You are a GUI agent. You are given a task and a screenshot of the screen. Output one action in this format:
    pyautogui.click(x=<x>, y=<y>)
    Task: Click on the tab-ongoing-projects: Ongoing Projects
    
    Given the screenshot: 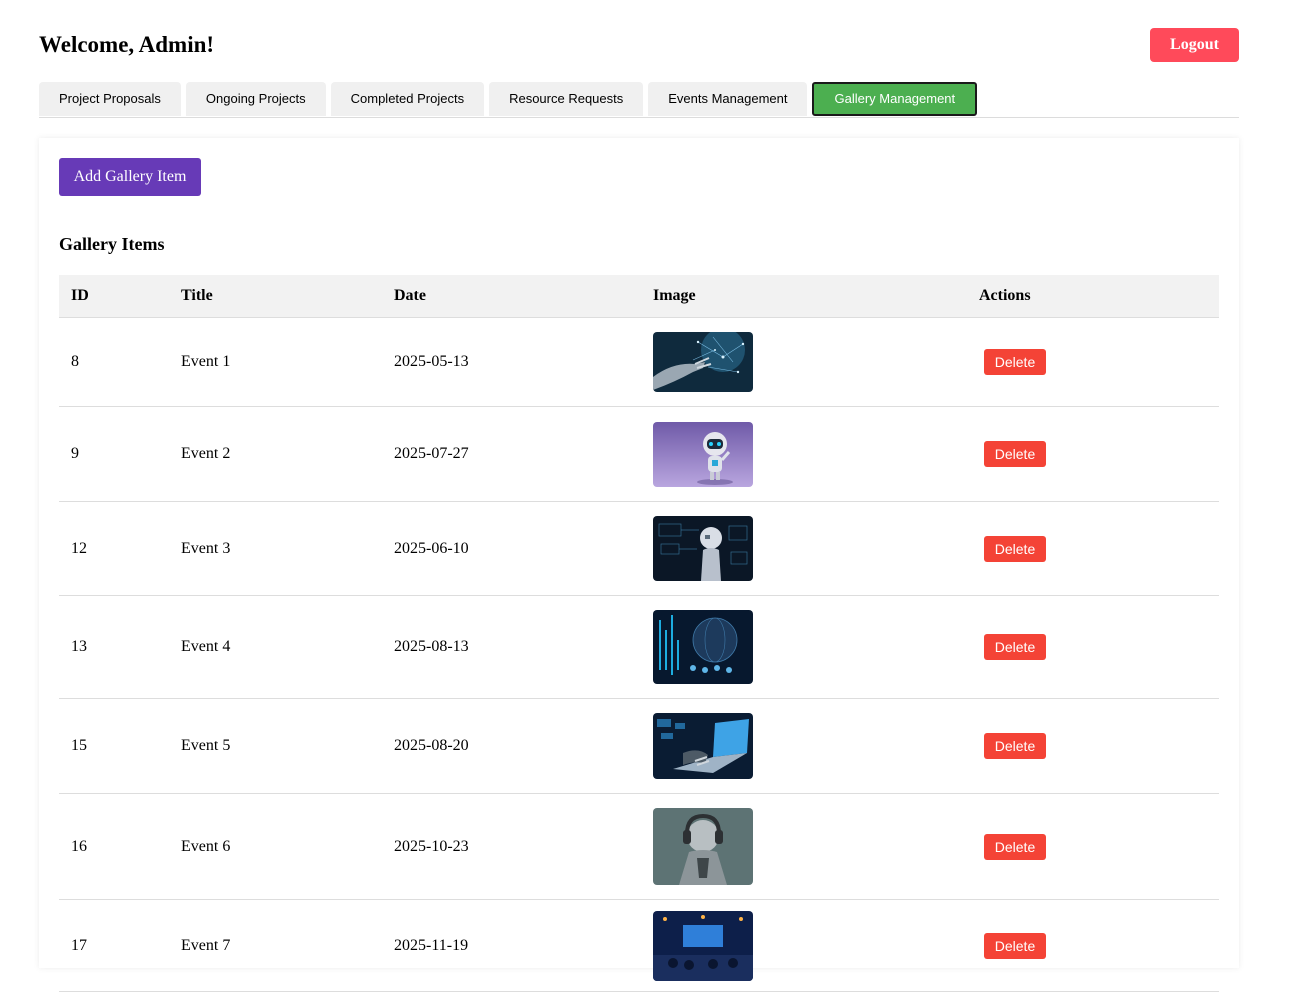 What is the action you would take?
    pyautogui.click(x=255, y=99)
    